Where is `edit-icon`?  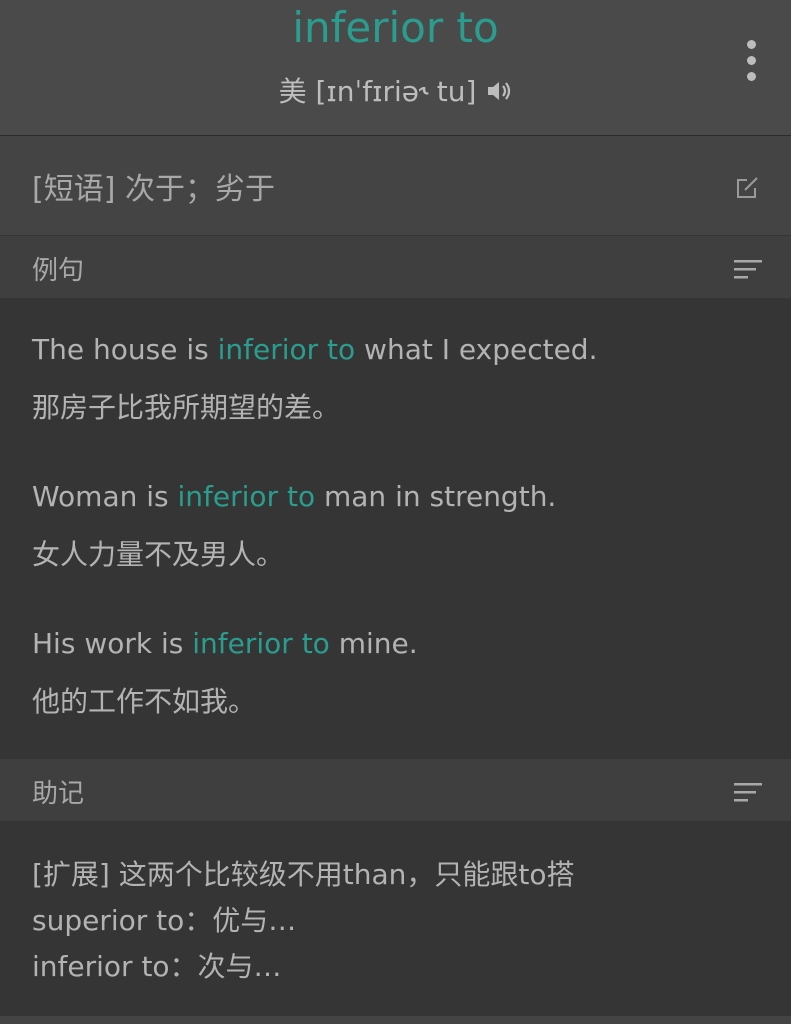 edit-icon is located at coordinates (748, 189).